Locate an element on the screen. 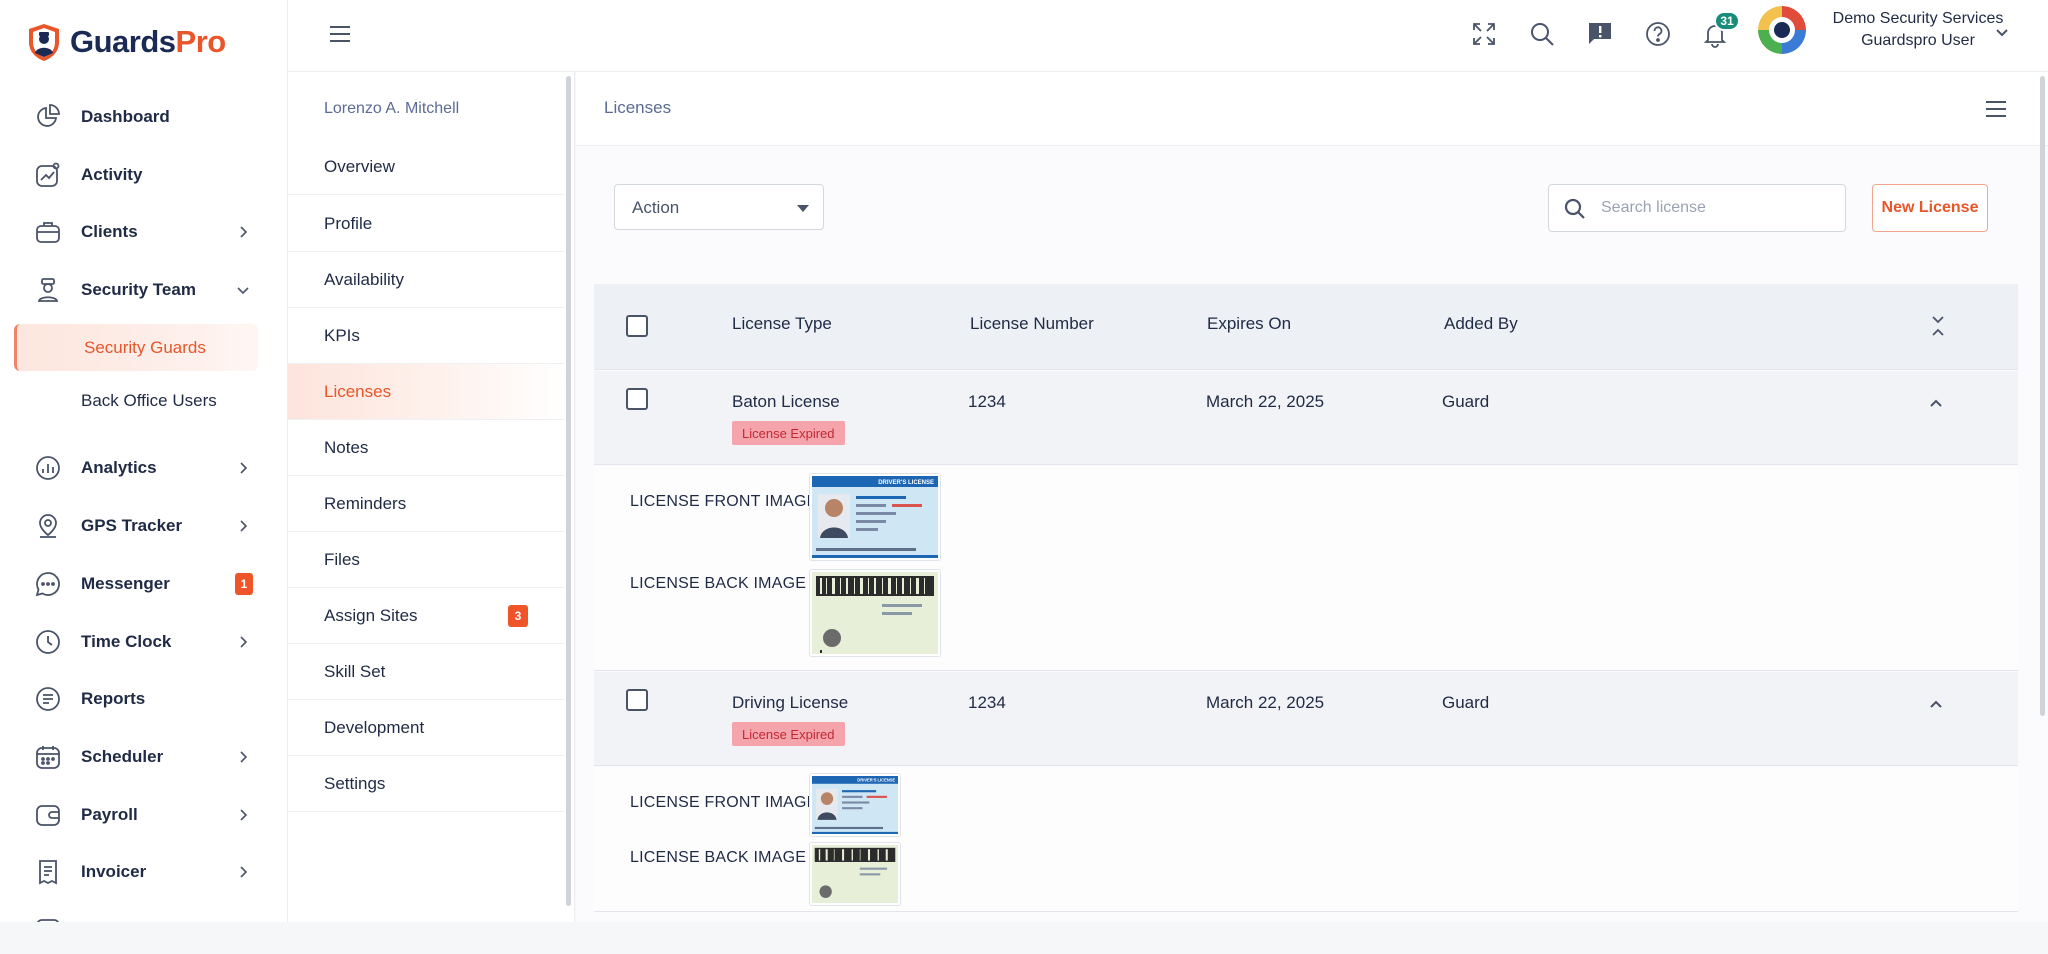 This screenshot has width=2048, height=954. sidebar-item-activity: Activity is located at coordinates (143, 175).